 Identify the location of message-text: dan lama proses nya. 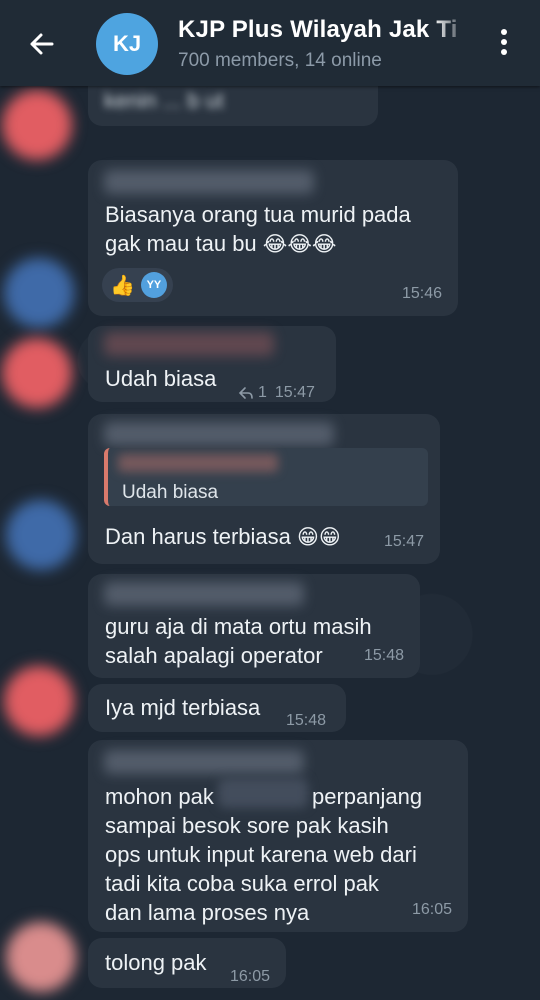
(207, 912).